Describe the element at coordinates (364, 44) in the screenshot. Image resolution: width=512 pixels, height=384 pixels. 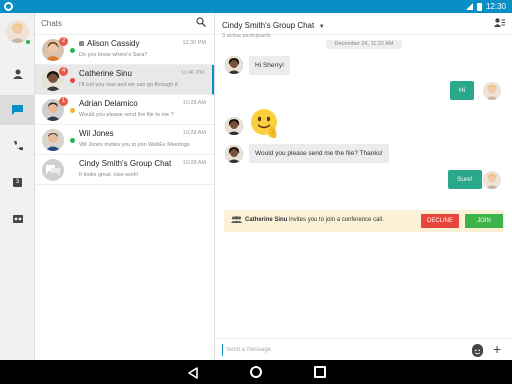
I see `date-separator: December 24, 11:22 AM` at that location.